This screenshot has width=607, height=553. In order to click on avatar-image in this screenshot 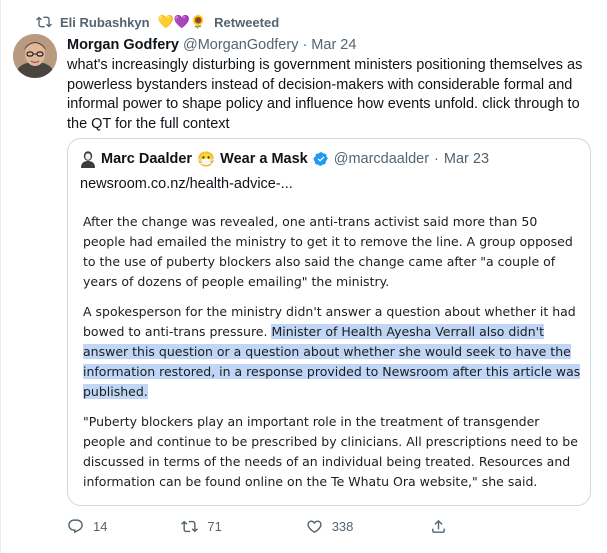, I will do `click(35, 56)`.